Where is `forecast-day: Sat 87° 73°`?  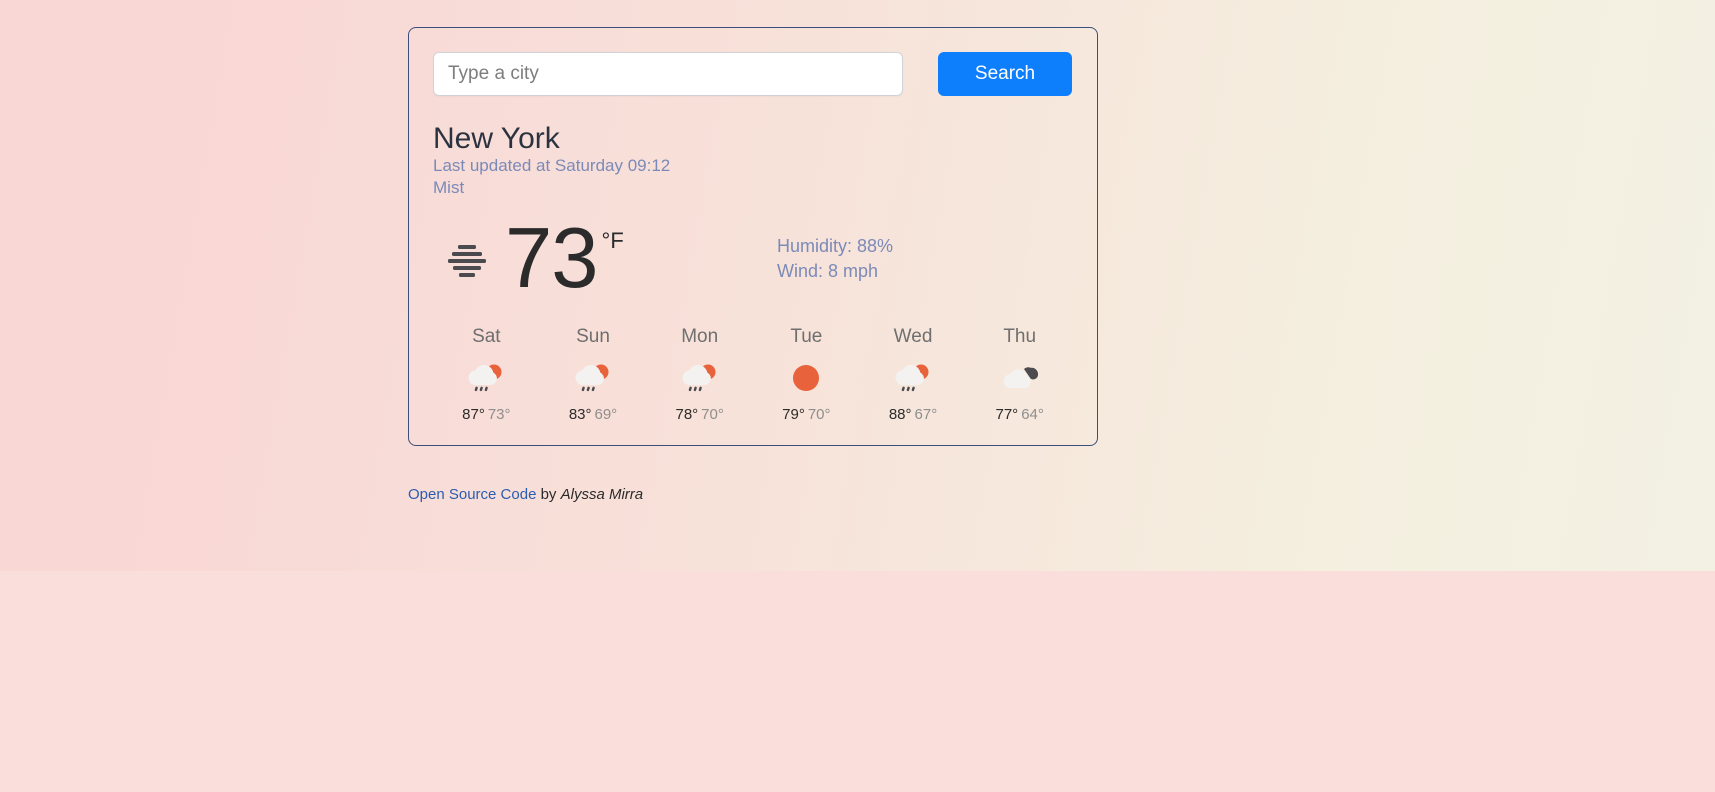 forecast-day: Sat 87° 73° is located at coordinates (486, 374).